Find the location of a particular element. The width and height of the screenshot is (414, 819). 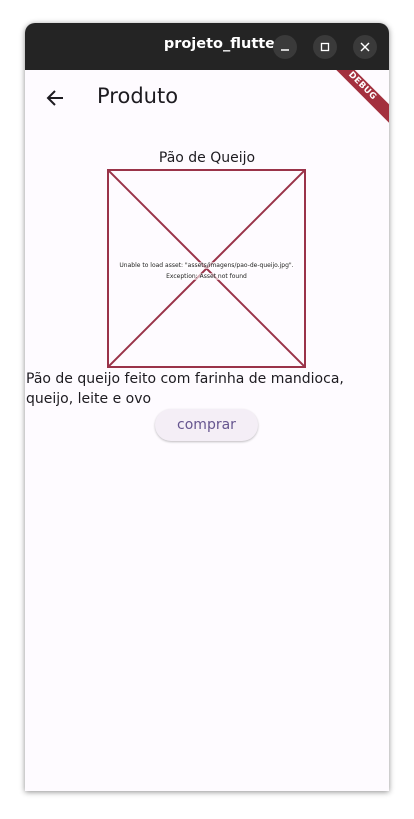

close-icon is located at coordinates (365, 47).